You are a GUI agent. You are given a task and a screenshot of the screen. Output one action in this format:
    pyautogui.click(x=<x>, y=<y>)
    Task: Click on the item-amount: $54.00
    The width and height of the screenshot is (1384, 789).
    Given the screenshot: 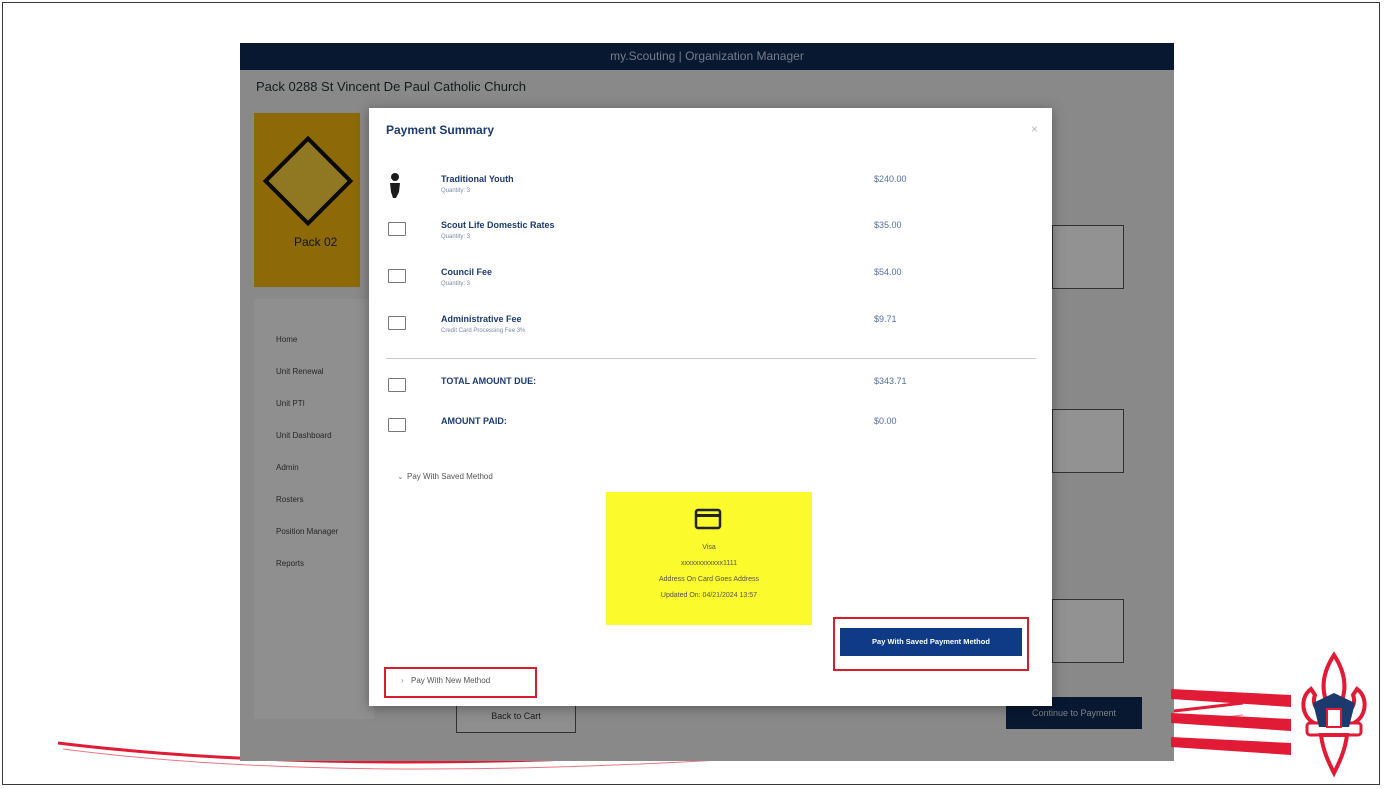 What is the action you would take?
    pyautogui.click(x=888, y=272)
    